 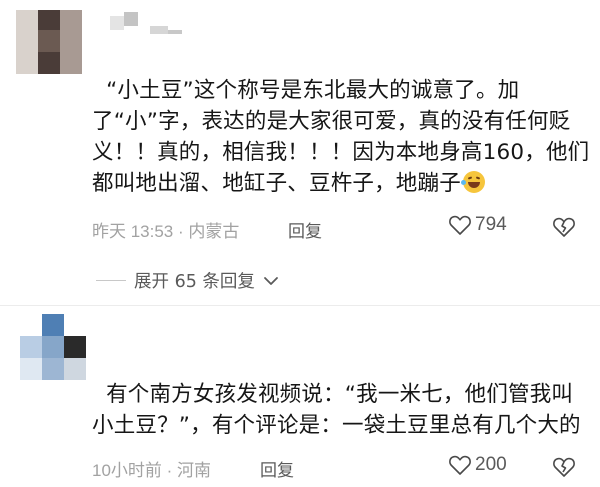 I want to click on like-button: 794, so click(x=477, y=225).